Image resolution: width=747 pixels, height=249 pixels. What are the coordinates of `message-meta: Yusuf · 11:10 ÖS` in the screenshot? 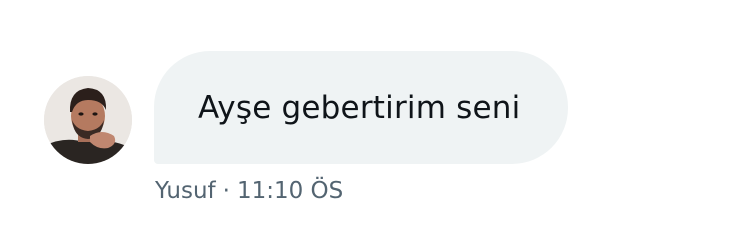 It's located at (249, 191).